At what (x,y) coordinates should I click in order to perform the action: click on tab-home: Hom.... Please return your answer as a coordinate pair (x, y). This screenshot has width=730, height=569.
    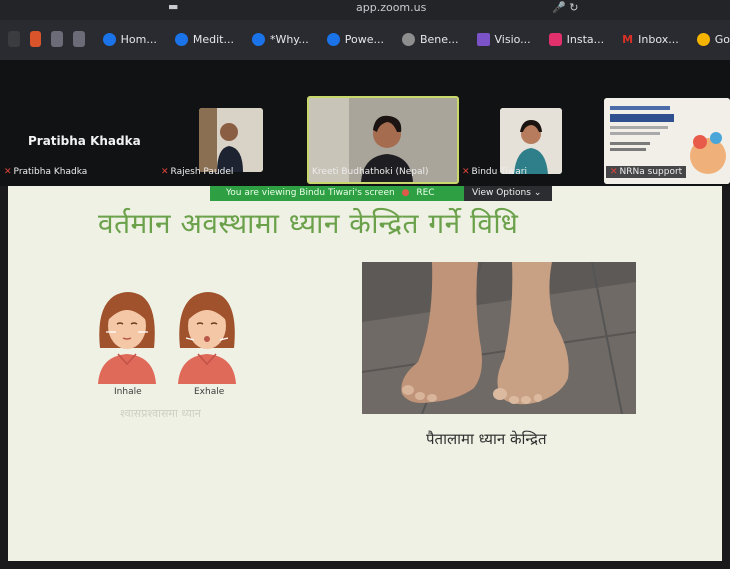
    Looking at the image, I should click on (129, 39).